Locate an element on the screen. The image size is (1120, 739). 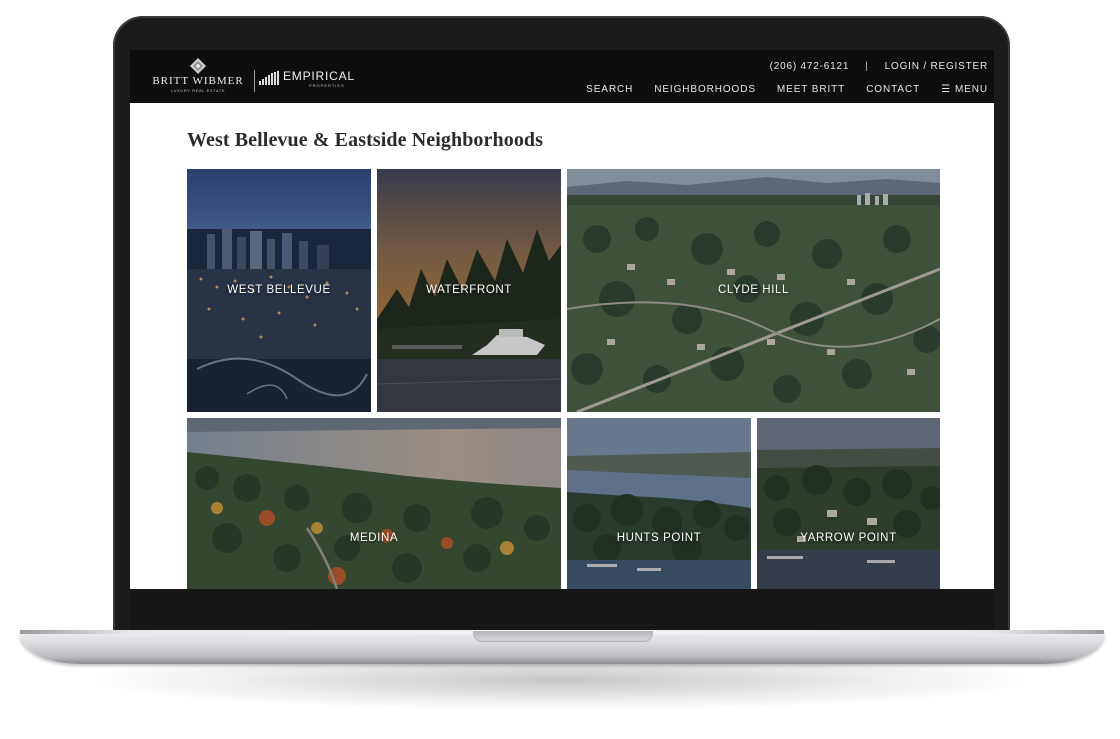
neighborhood-tile-waterfront: WATERFRONT is located at coordinates (469, 290).